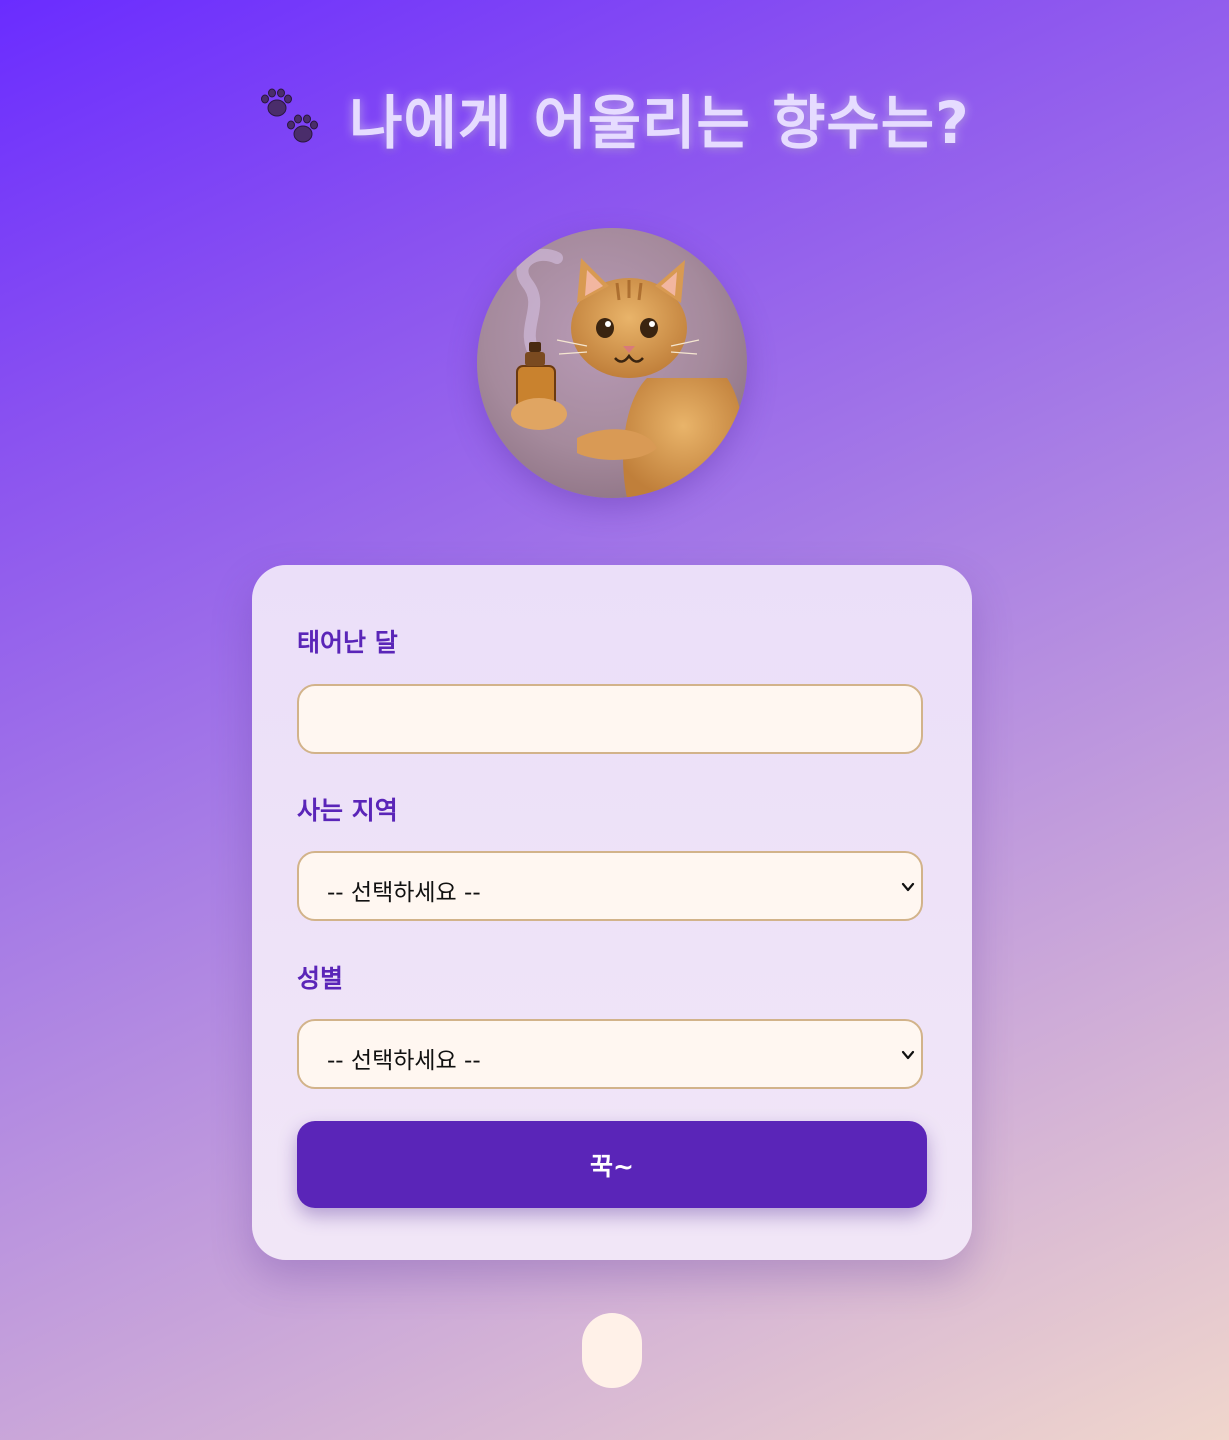  I want to click on region-label: 사는 지역, so click(347, 810).